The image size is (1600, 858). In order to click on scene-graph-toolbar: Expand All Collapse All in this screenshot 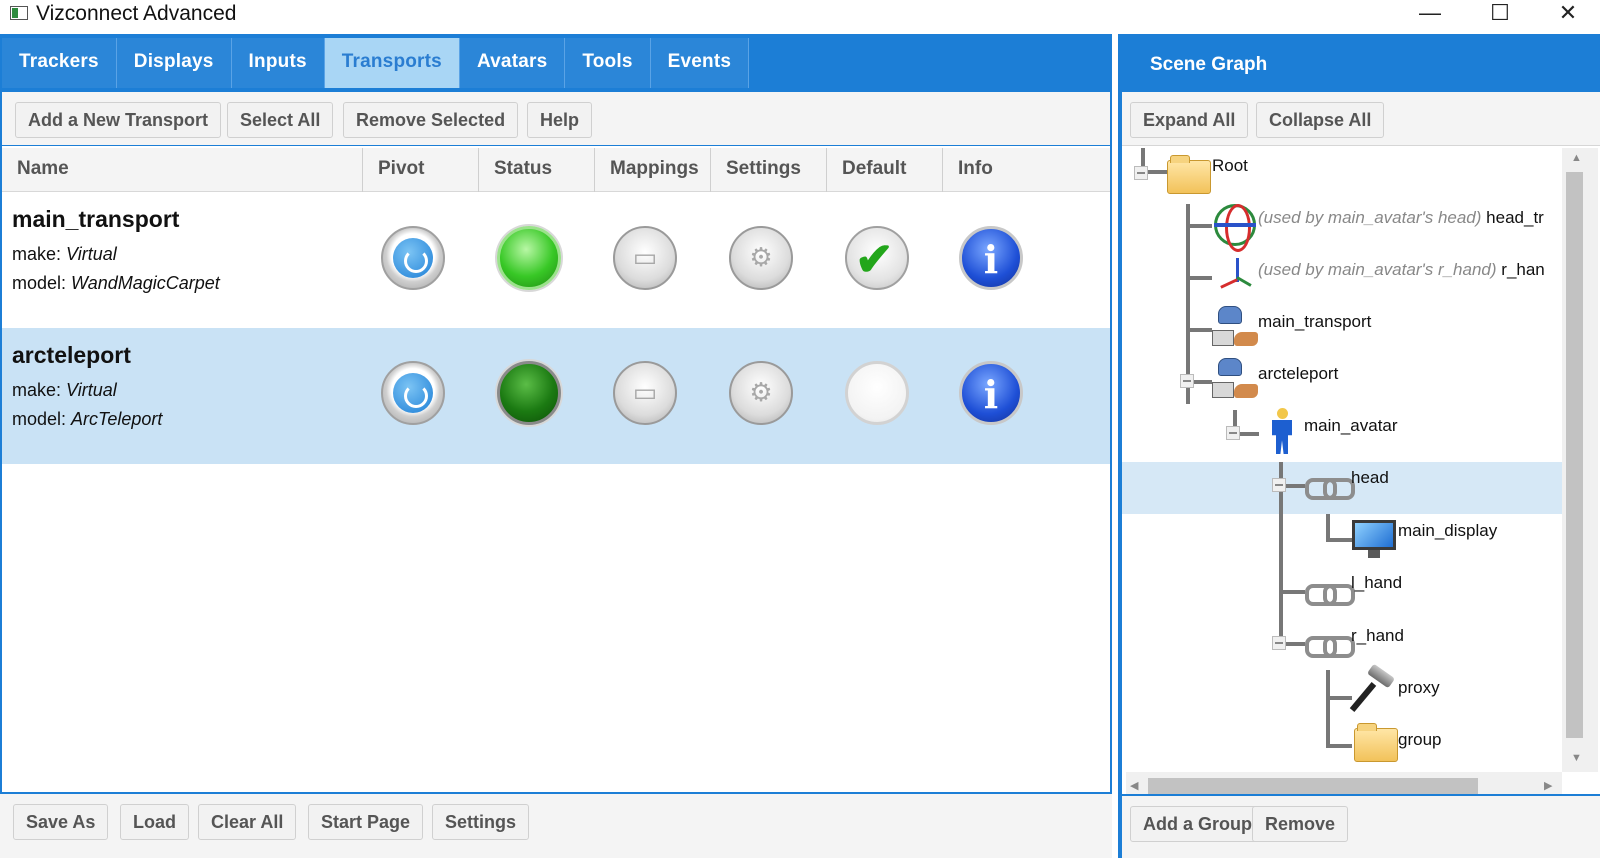, I will do `click(1361, 119)`.